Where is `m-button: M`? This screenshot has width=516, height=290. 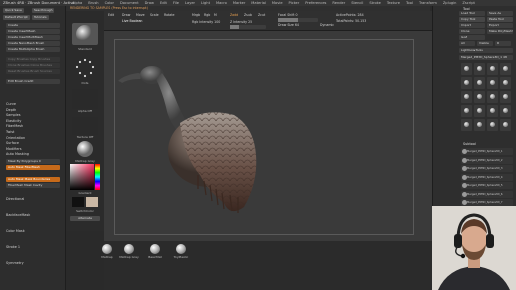 m-button: M is located at coordinates (215, 15).